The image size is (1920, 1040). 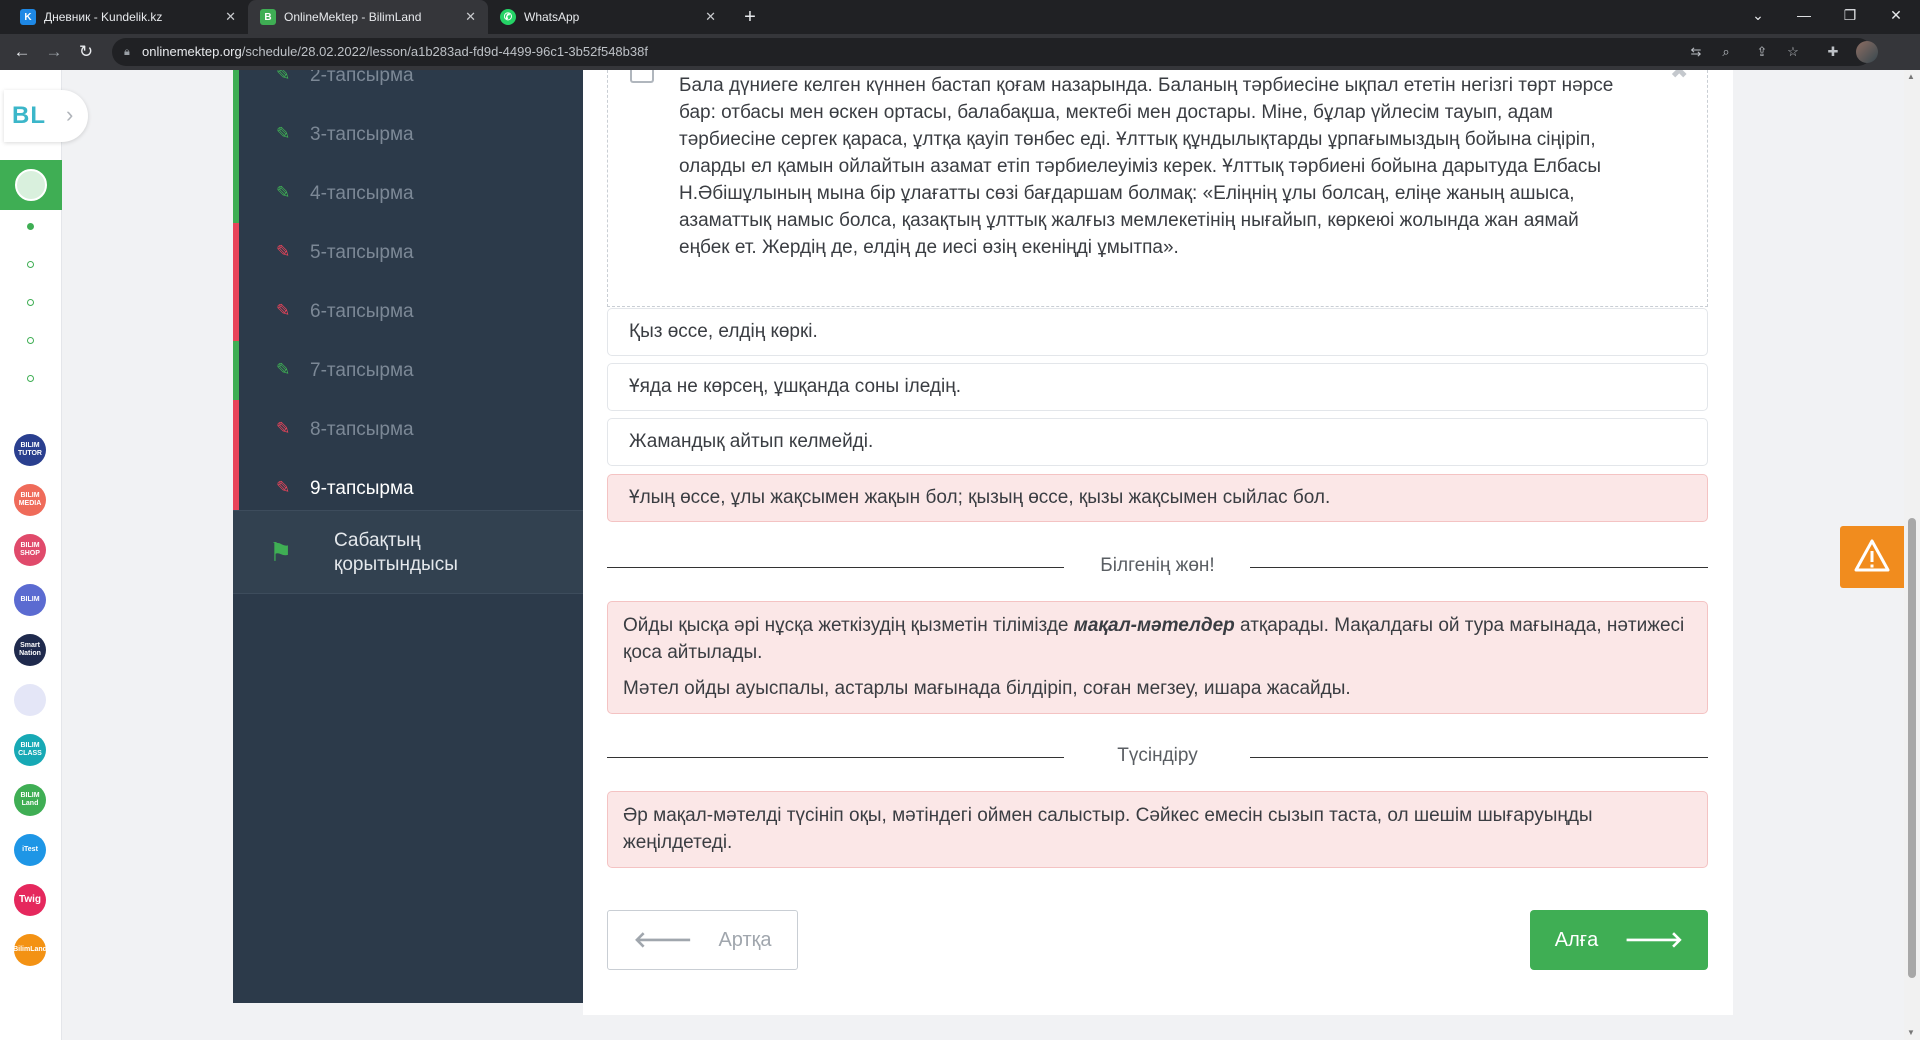 I want to click on sidebar-lesson-summary: ⚑ Сабақтың қорытындысы, so click(x=408, y=552).